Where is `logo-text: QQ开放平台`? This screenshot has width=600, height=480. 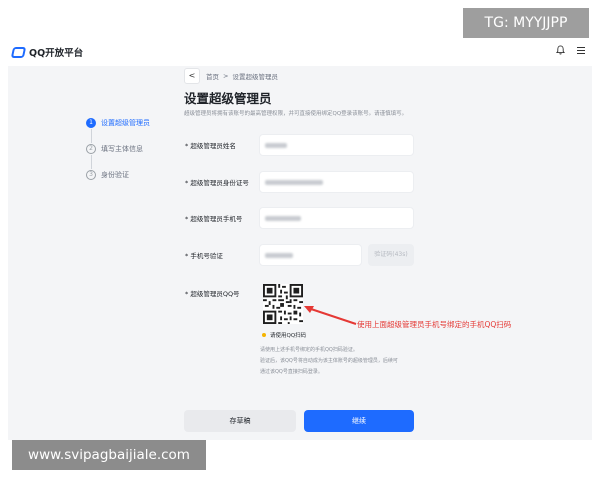 logo-text: QQ开放平台 is located at coordinates (56, 53).